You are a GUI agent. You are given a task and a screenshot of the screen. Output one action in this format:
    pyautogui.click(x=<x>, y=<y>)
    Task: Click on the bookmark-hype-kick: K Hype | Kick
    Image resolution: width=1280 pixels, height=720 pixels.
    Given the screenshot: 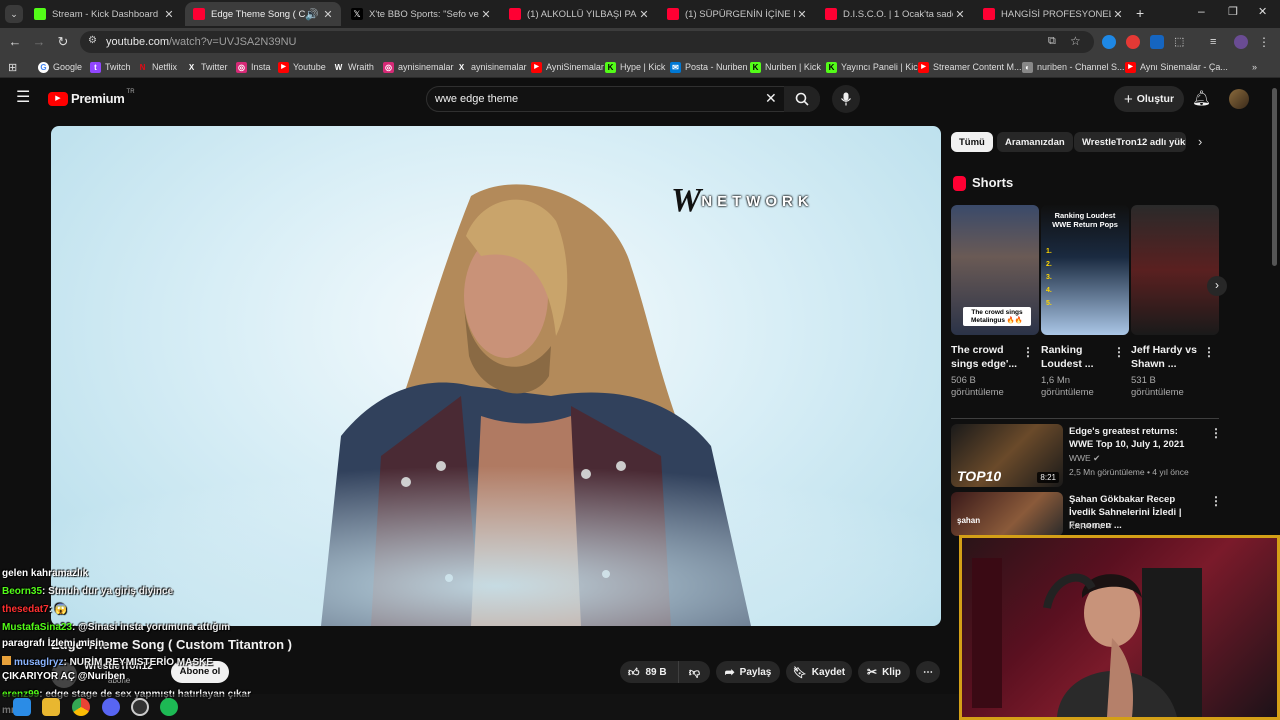 What is the action you would take?
    pyautogui.click(x=635, y=67)
    